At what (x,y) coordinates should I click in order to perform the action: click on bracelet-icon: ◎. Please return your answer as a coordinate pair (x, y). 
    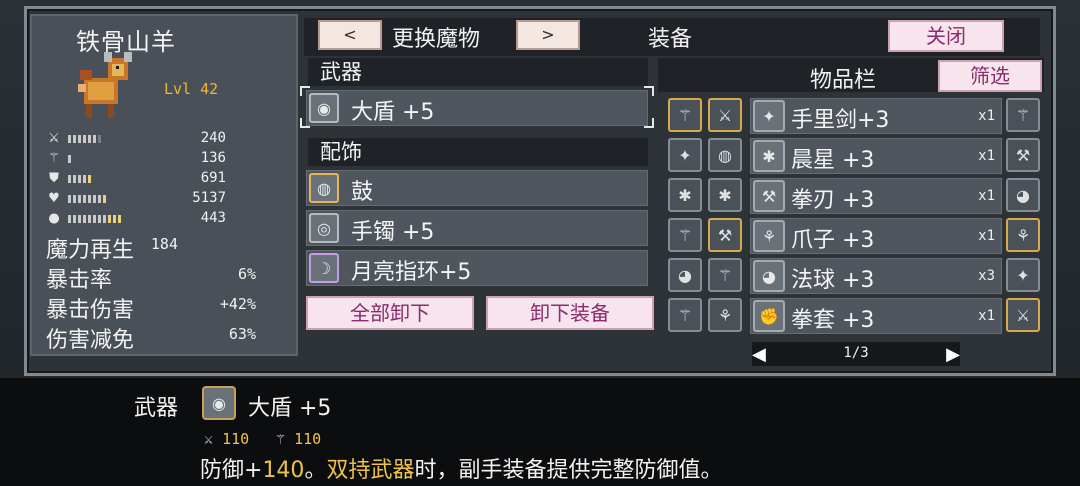
    Looking at the image, I should click on (324, 228).